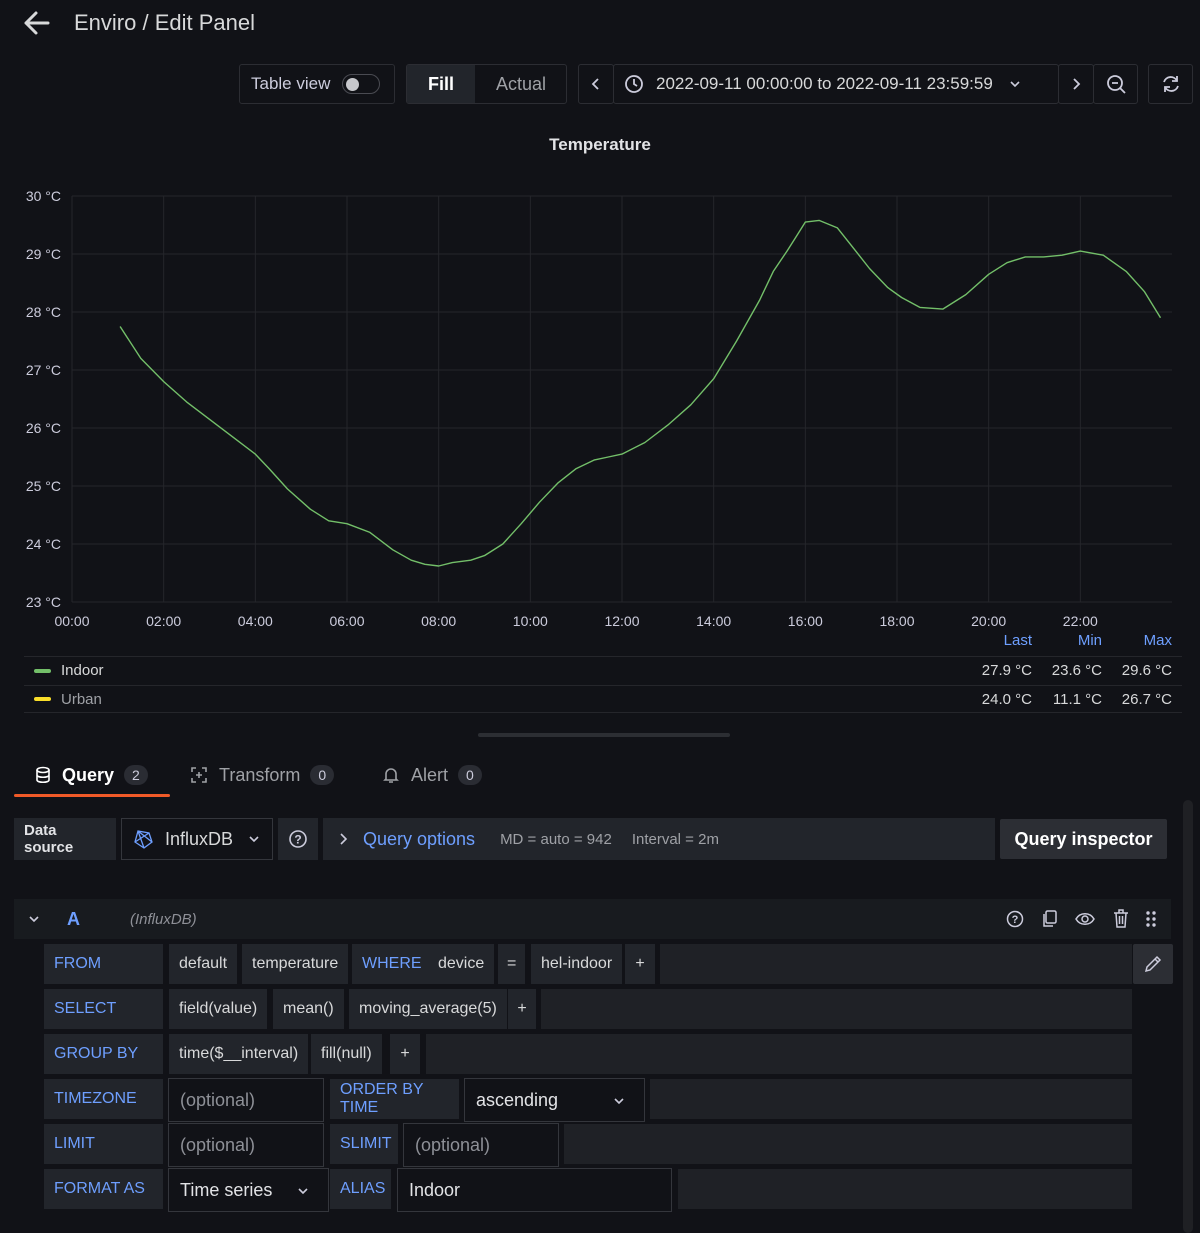  I want to click on collapse-chevron-icon, so click(34, 919).